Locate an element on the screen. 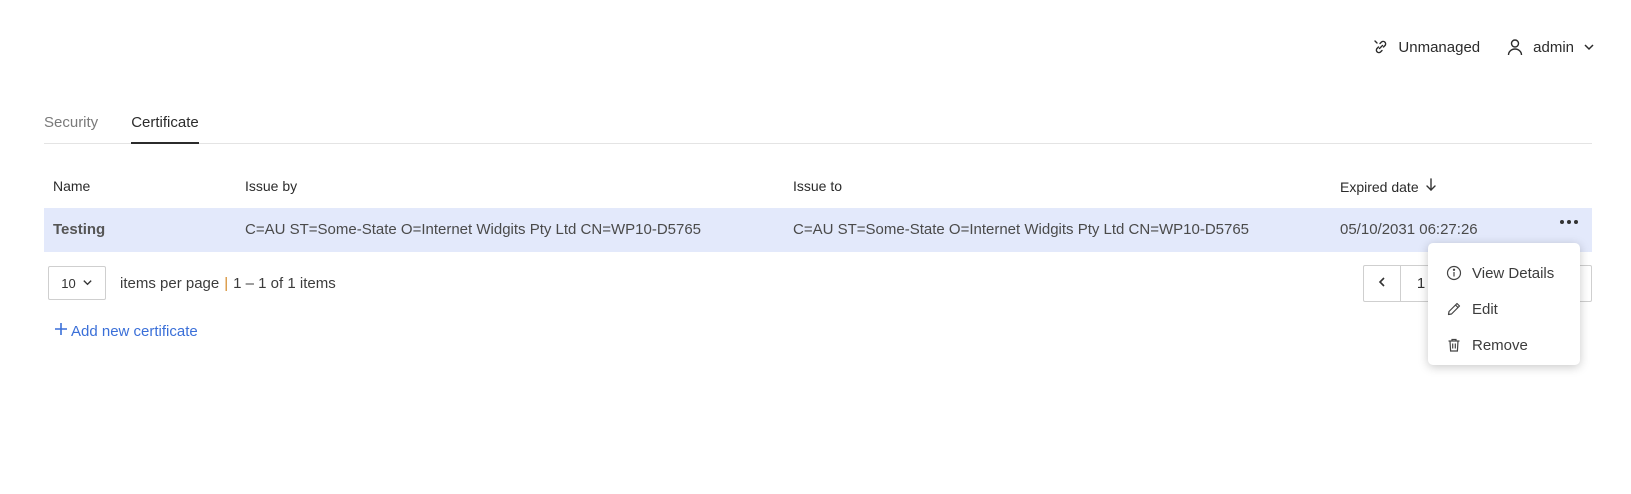 This screenshot has height=494, width=1631. unmanaged-status: Unmanaged is located at coordinates (1426, 47).